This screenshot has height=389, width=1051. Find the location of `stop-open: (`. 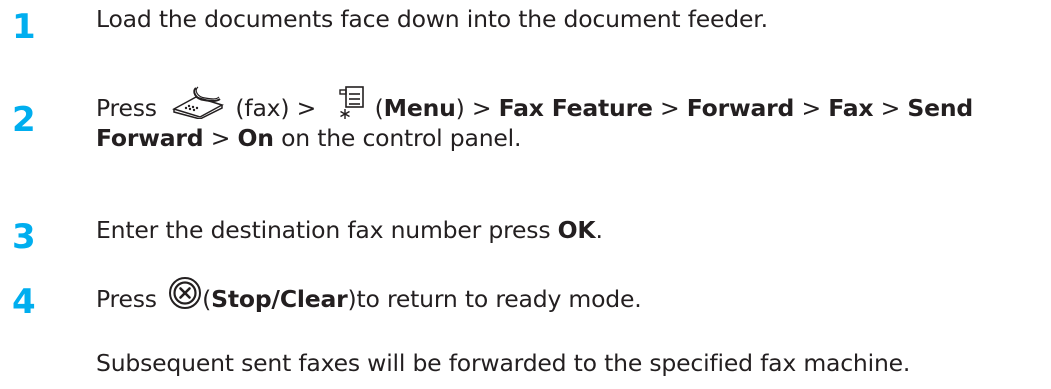

stop-open: ( is located at coordinates (207, 299).